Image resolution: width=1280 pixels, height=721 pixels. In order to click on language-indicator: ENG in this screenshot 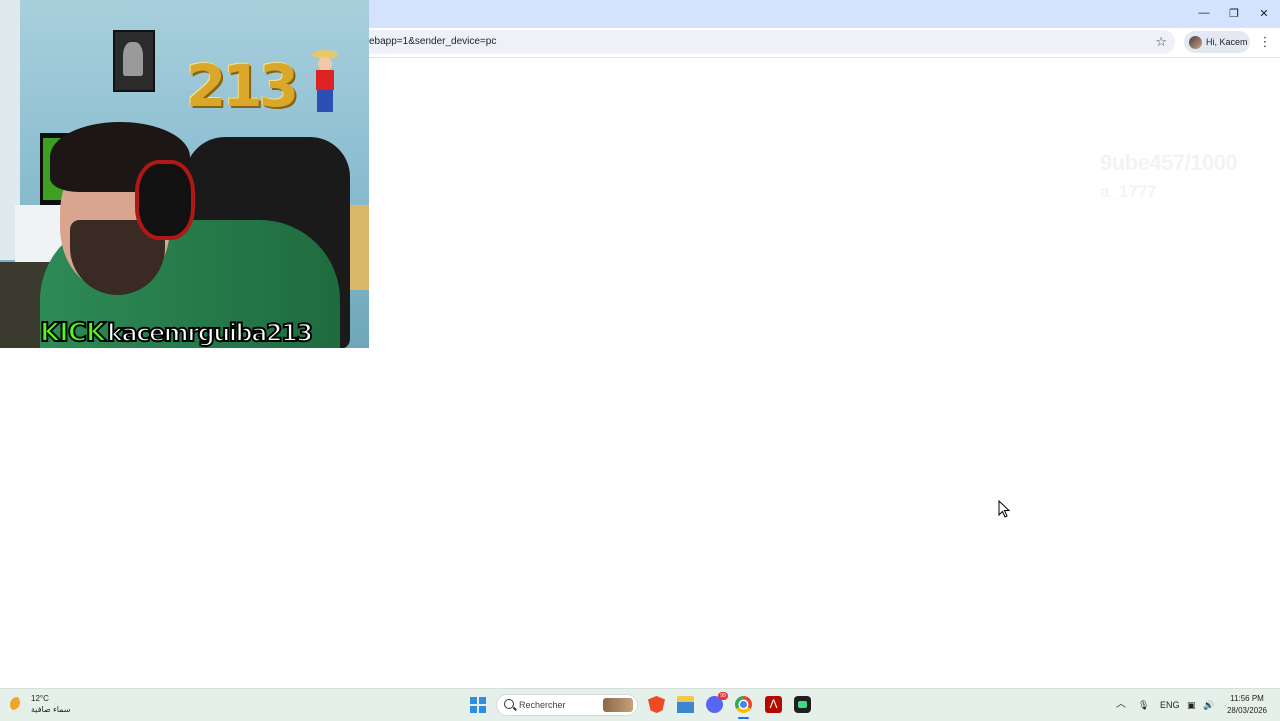, I will do `click(1170, 705)`.